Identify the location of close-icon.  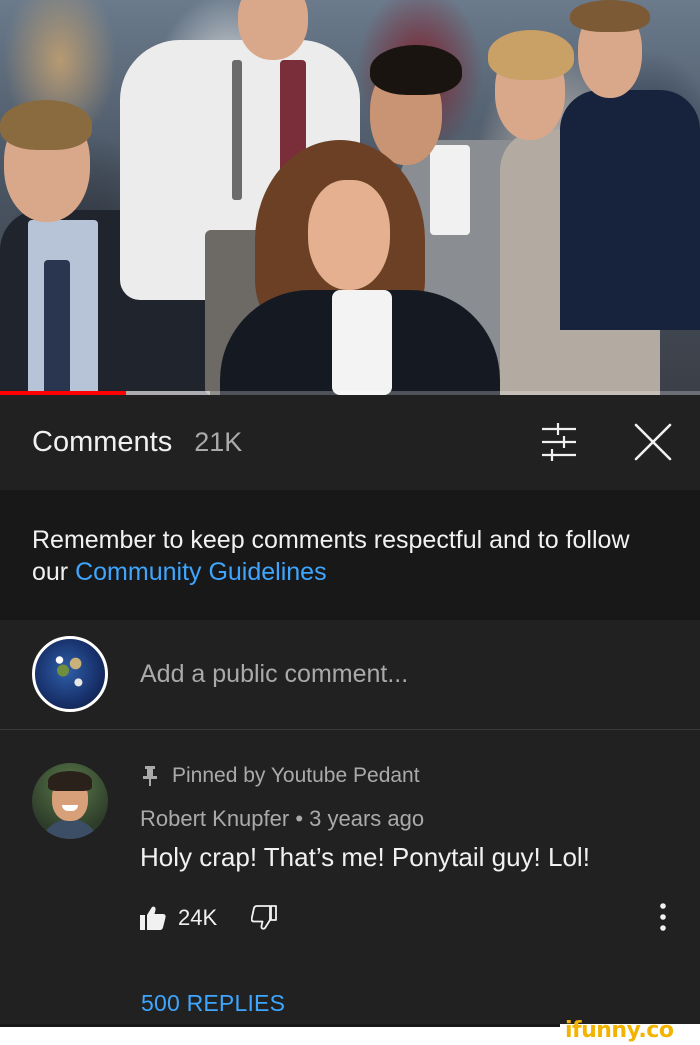
(653, 442).